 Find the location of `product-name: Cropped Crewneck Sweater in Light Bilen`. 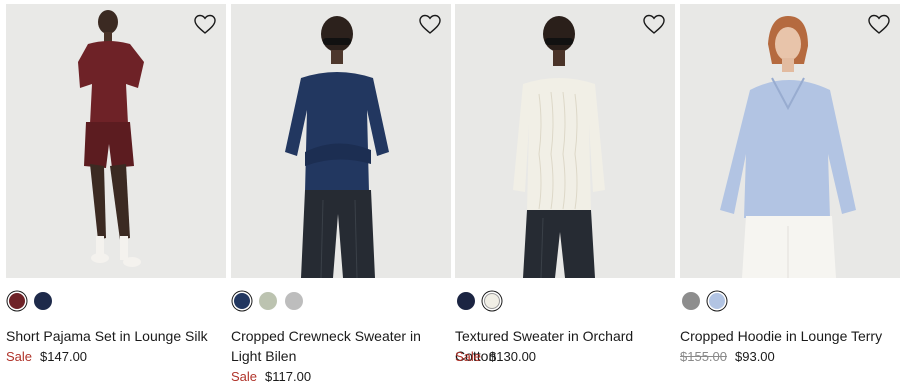

product-name: Cropped Crewneck Sweater in Light Bilen is located at coordinates (342, 346).